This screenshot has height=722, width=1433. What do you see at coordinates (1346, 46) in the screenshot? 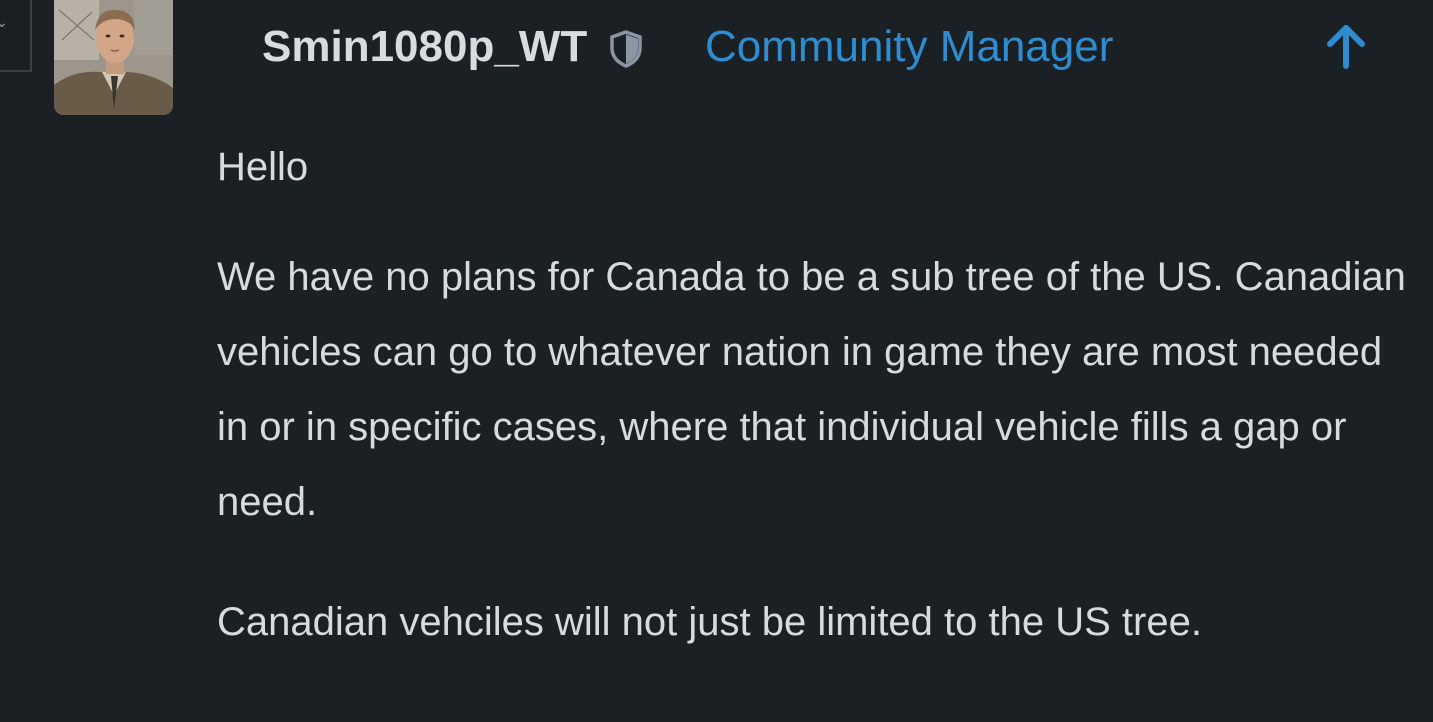
I see `arrow-up-icon` at bounding box center [1346, 46].